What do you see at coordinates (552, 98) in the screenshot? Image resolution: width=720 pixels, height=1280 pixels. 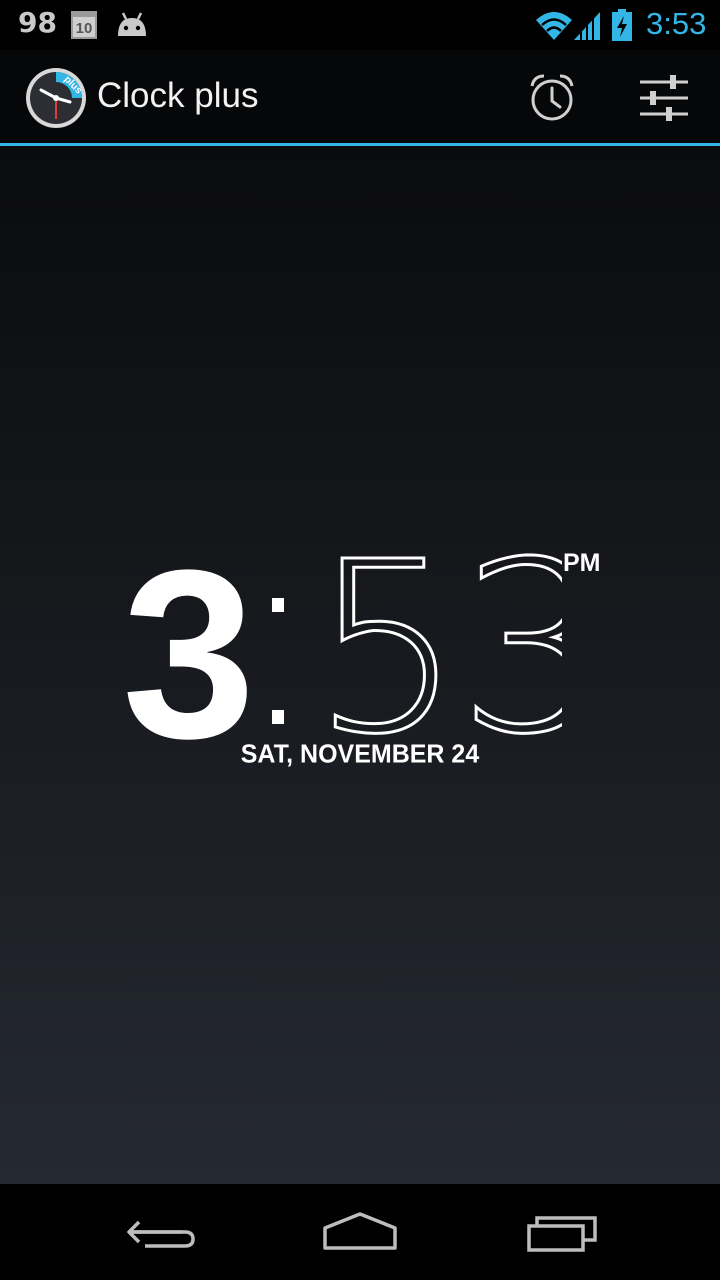 I see `alarm-clock-icon` at bounding box center [552, 98].